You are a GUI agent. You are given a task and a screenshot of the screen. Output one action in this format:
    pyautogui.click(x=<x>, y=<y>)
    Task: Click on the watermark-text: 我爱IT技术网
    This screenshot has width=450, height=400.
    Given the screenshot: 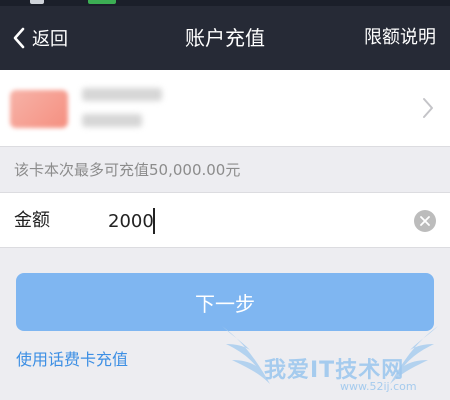 What is the action you would take?
    pyautogui.click(x=334, y=370)
    